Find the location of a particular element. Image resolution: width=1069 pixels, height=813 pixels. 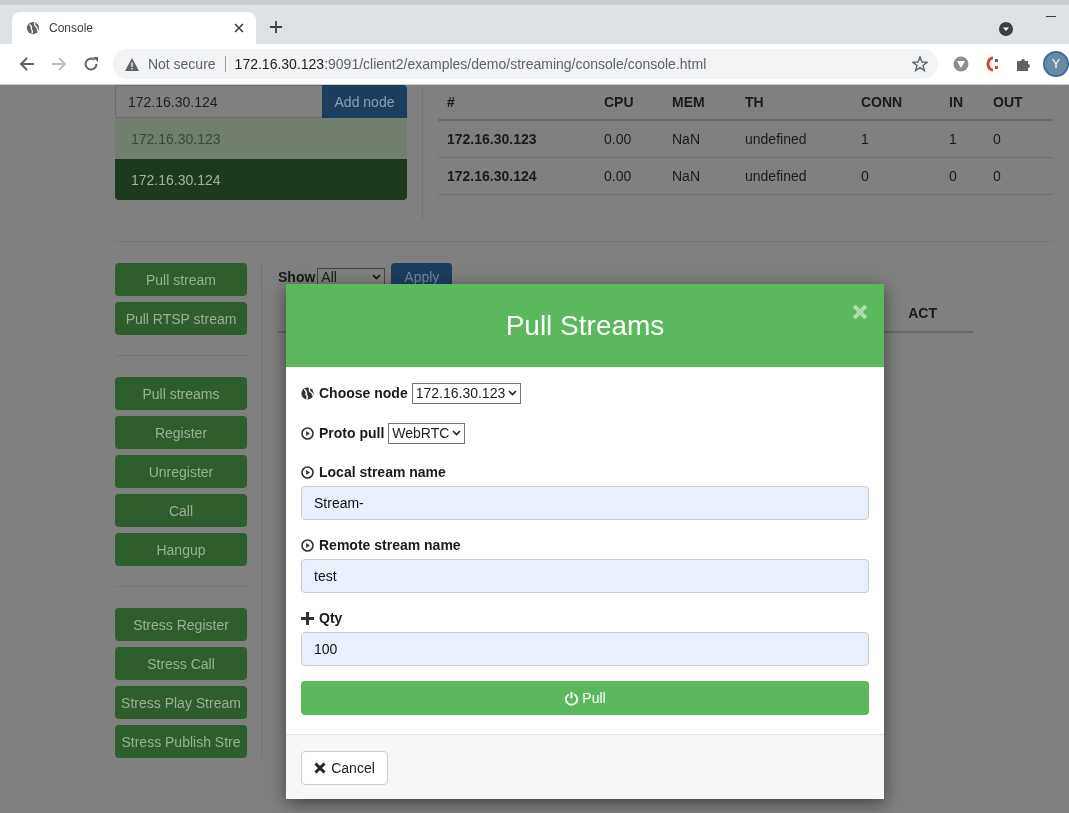

action-button: Stress Register is located at coordinates (181, 624).